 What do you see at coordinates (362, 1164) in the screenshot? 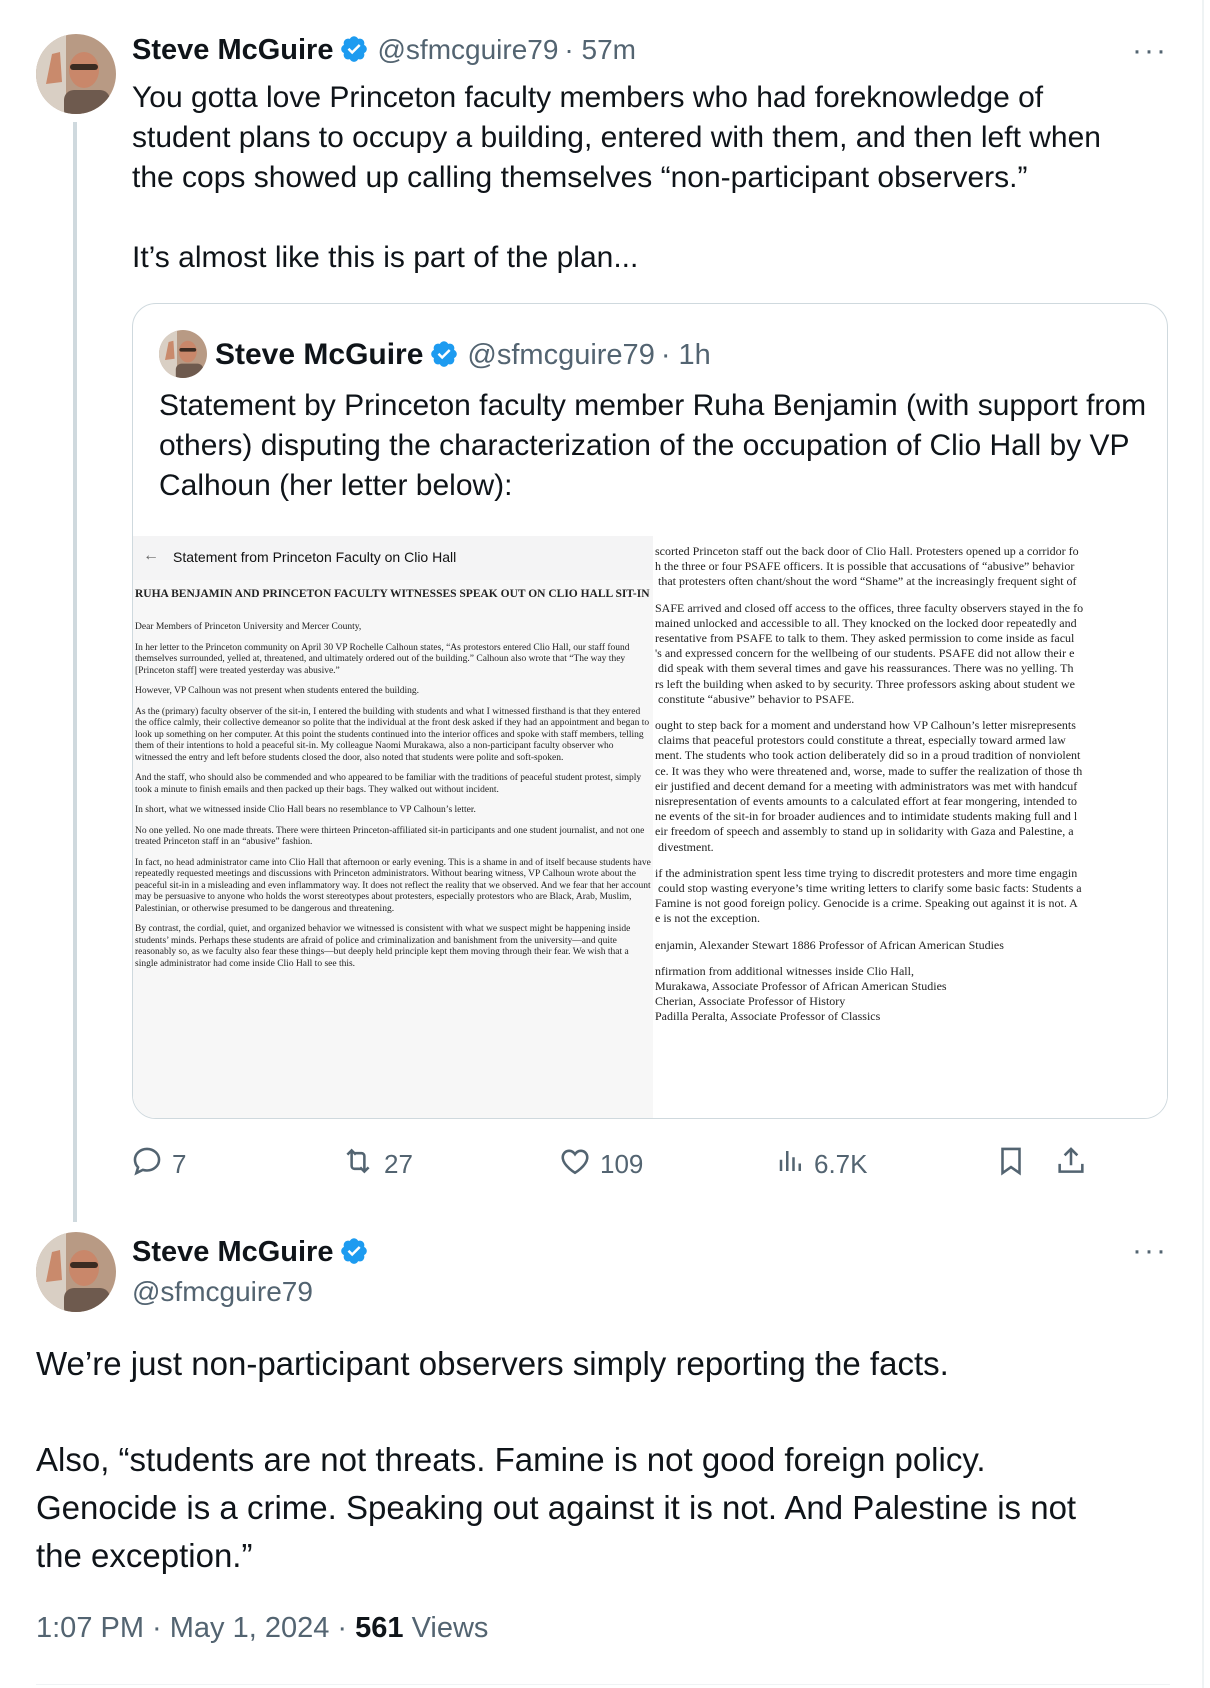
I see `repost-icon` at bounding box center [362, 1164].